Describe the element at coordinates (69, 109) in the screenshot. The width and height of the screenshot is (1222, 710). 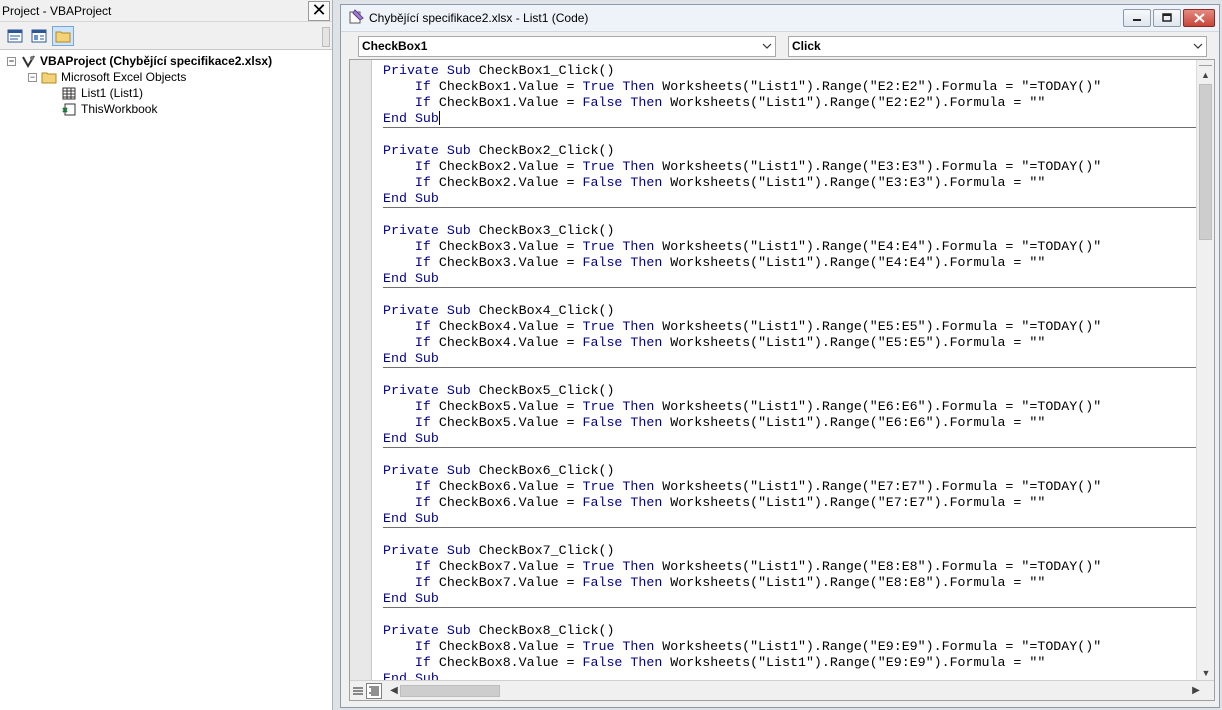
I see `workbook-icon` at that location.